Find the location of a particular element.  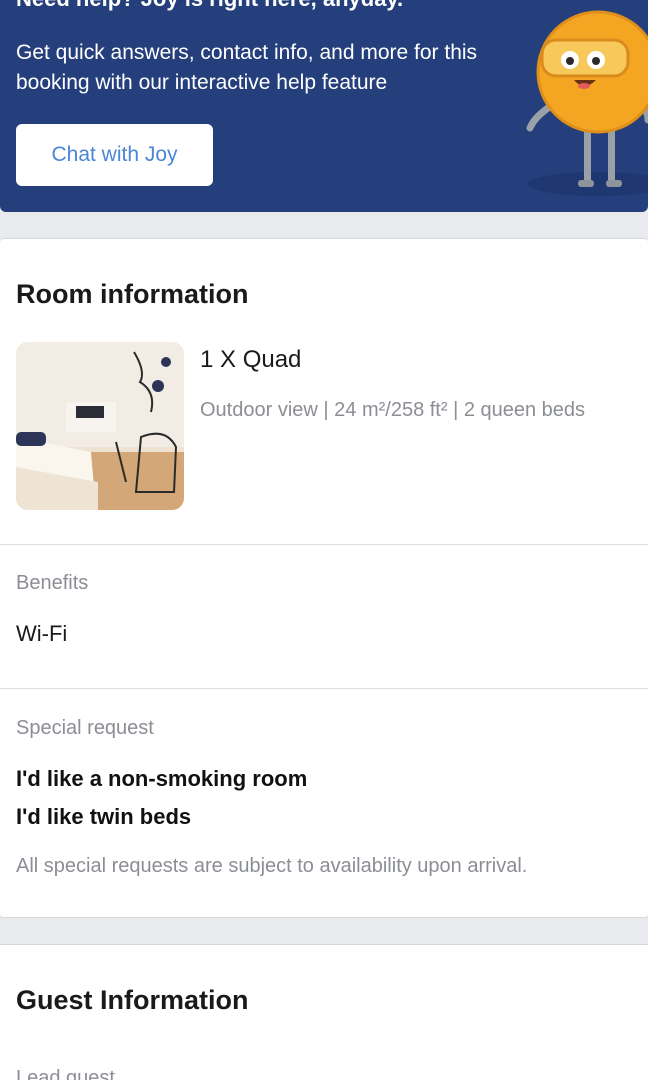

special-request-item: I'd like twin beds is located at coordinates (104, 816).